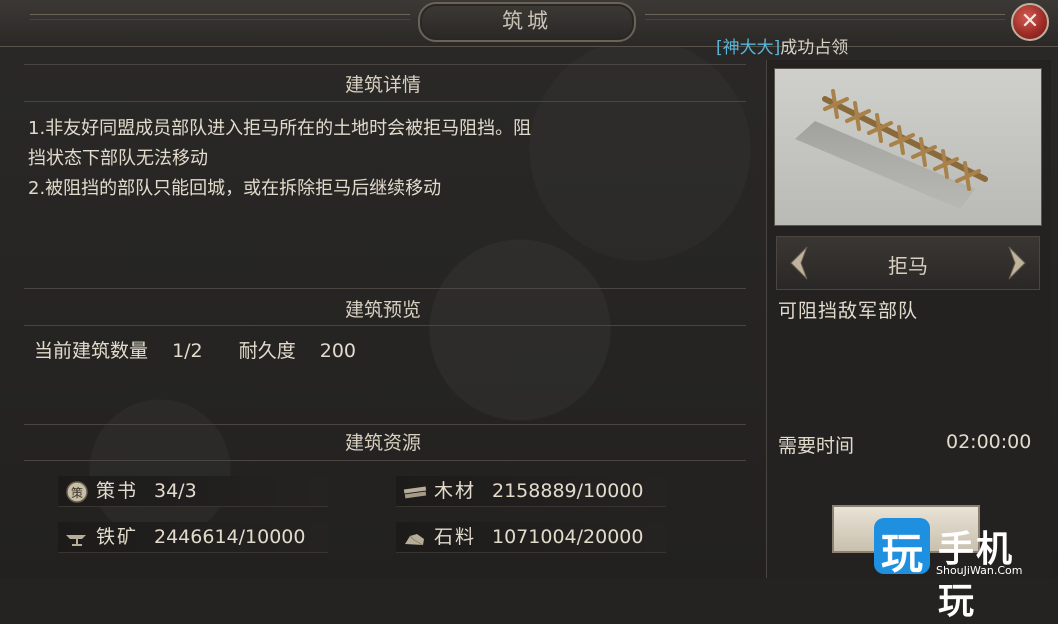 The width and height of the screenshot is (1058, 624). I want to click on count-value: 1/2, so click(187, 351).